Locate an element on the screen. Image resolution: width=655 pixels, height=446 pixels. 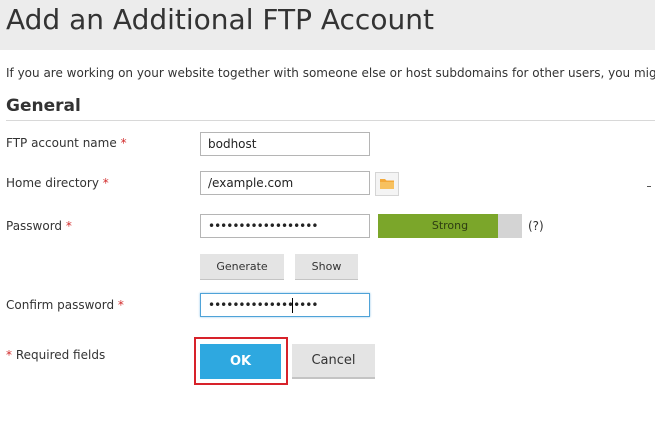
section-divider is located at coordinates (330, 120).